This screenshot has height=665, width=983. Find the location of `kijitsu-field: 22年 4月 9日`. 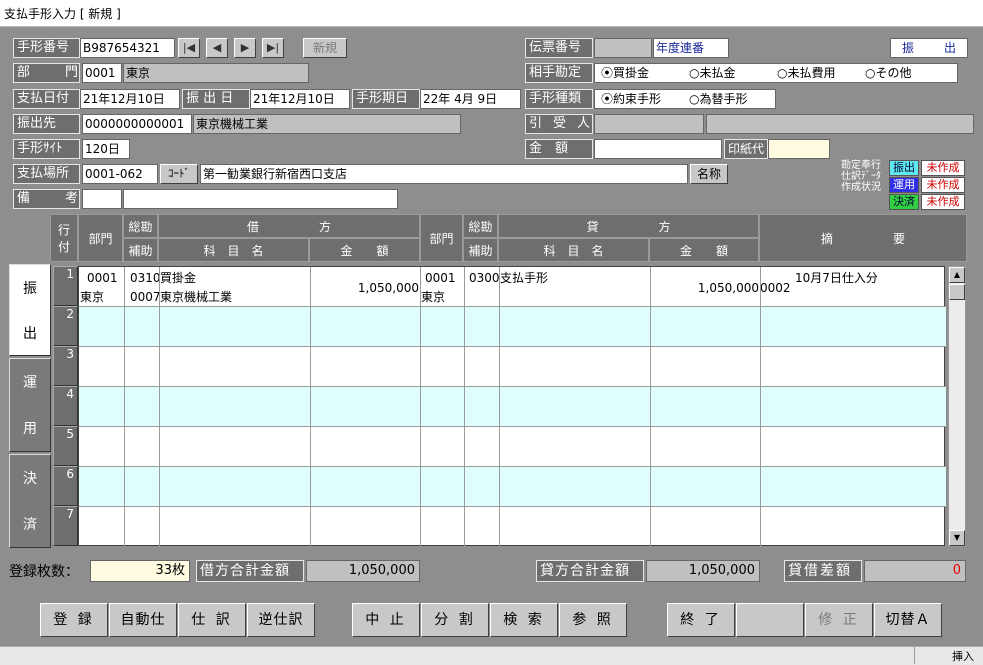

kijitsu-field: 22年 4月 9日 is located at coordinates (470, 99).